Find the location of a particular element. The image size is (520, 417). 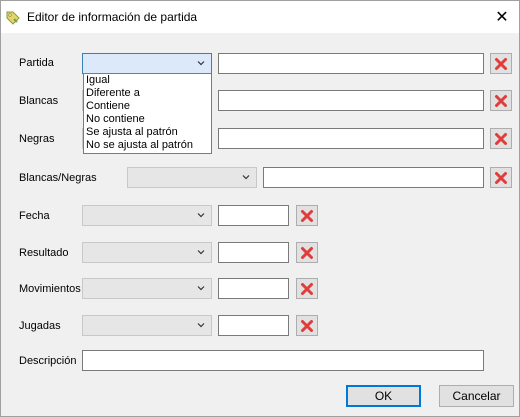

close-button: ✕ is located at coordinates (502, 17).